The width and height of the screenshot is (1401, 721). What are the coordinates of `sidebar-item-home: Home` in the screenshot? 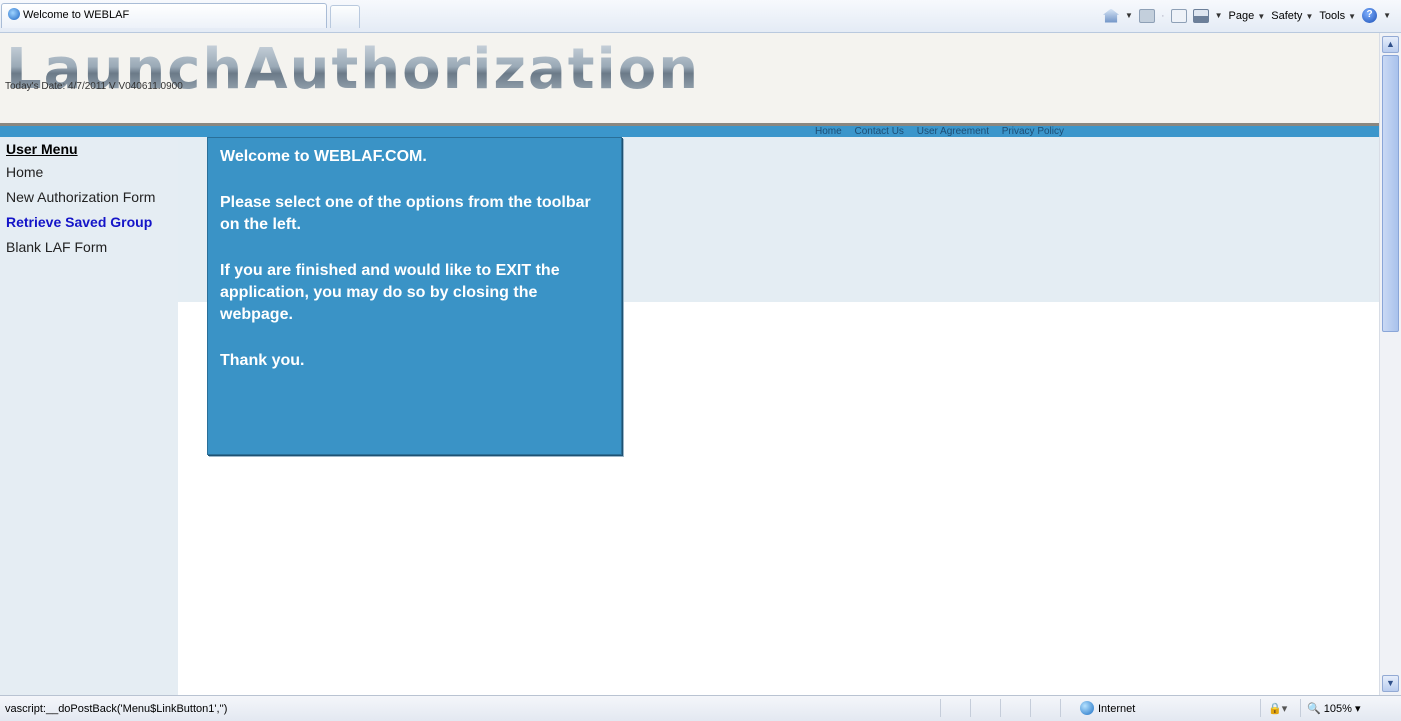 It's located at (24, 172).